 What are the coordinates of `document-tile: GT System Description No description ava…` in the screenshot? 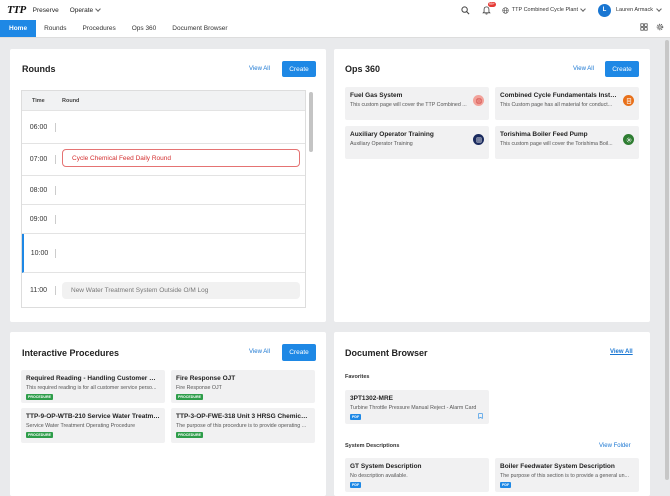 It's located at (417, 475).